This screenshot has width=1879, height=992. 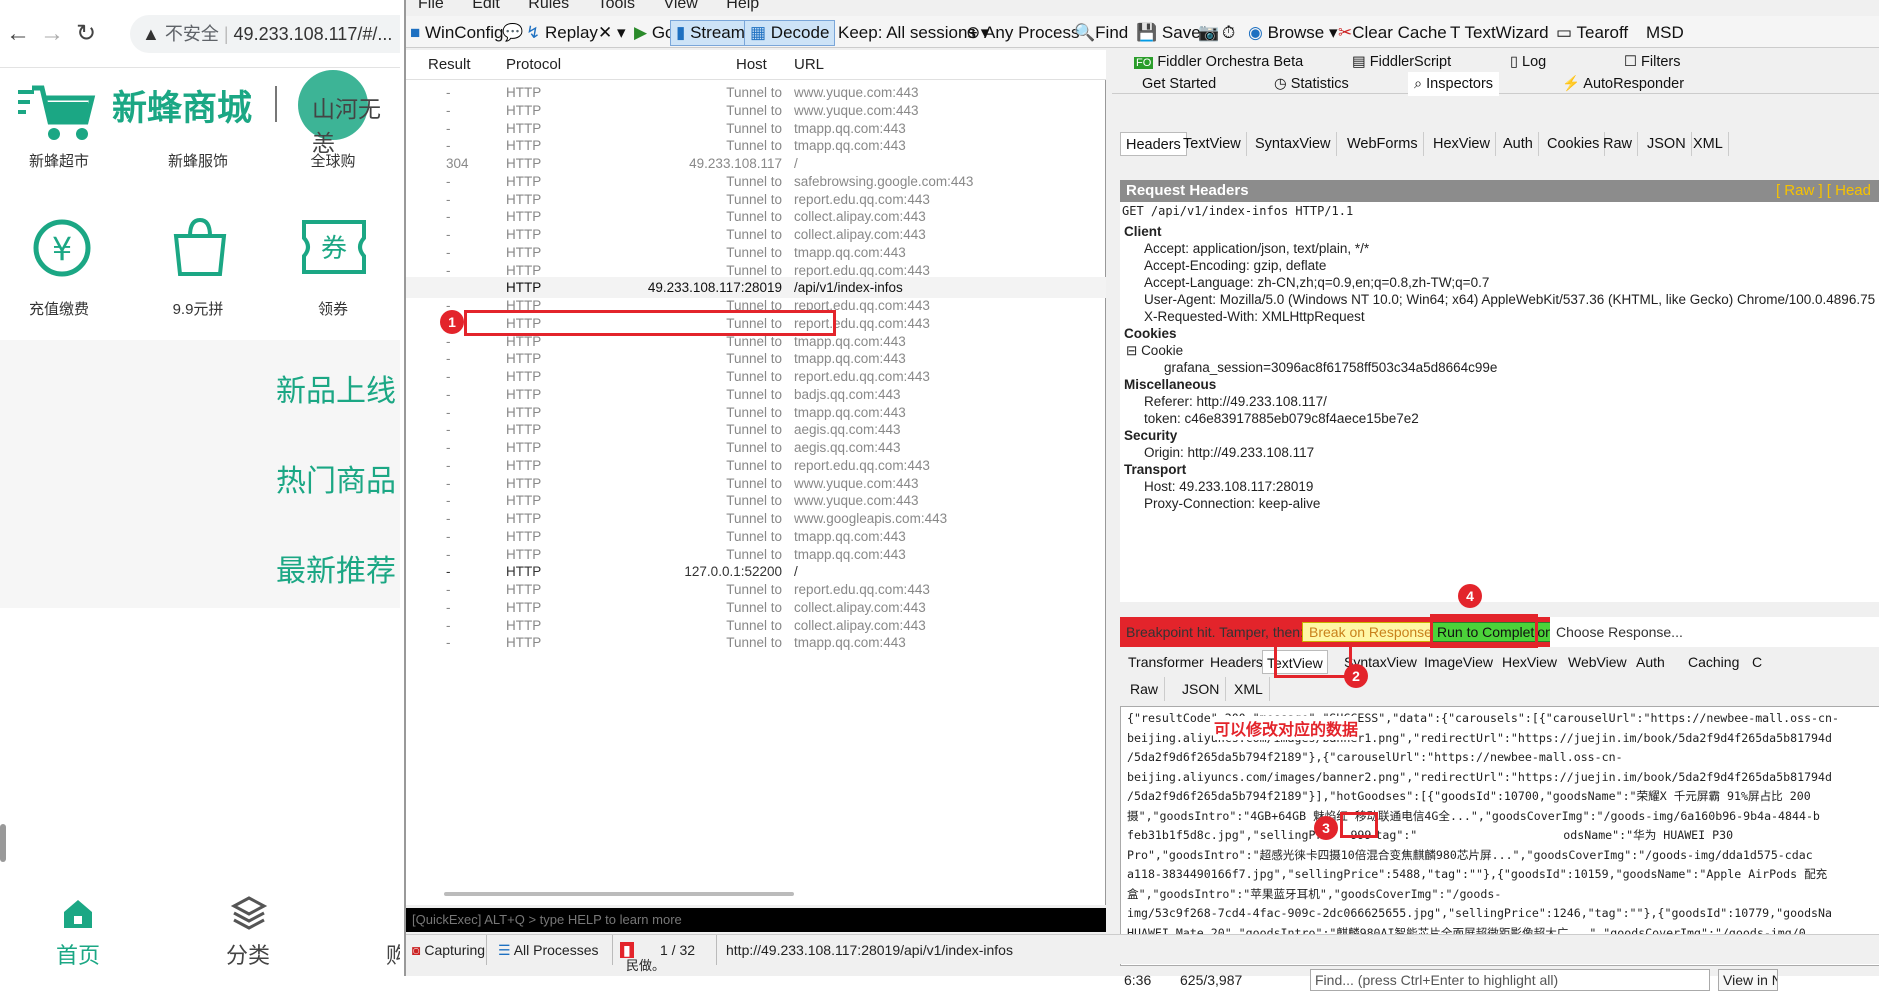 What do you see at coordinates (1370, 632) in the screenshot?
I see `break-on-response-button: Break on Response` at bounding box center [1370, 632].